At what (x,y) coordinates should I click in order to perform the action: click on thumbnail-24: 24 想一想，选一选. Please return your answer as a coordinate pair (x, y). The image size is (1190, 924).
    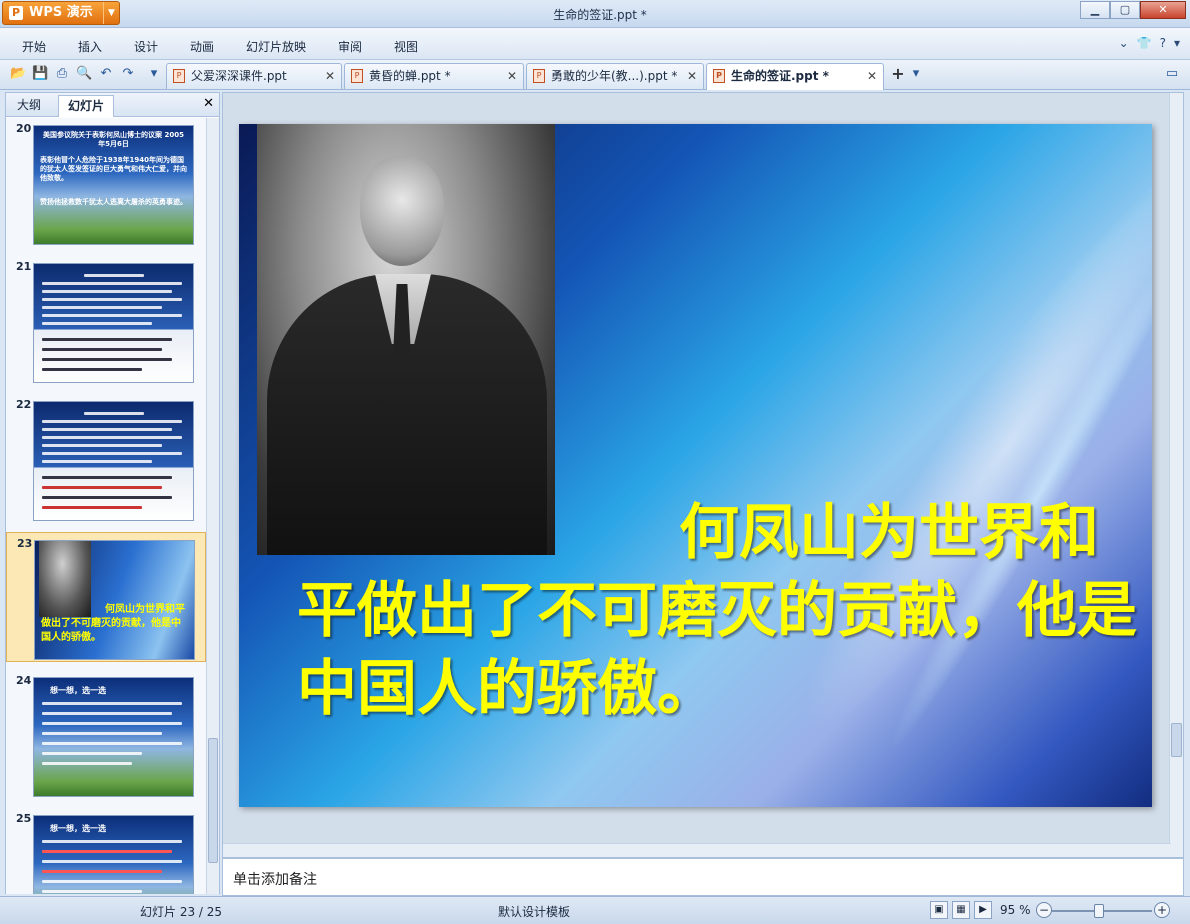
    Looking at the image, I should click on (106, 735).